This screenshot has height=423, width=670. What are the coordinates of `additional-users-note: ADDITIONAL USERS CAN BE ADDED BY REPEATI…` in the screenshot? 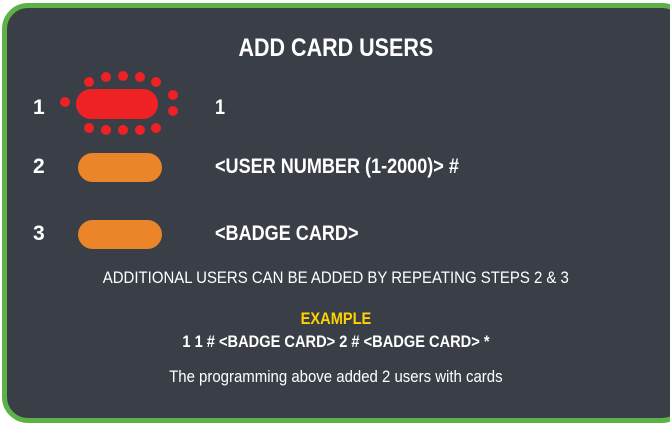 It's located at (335, 277).